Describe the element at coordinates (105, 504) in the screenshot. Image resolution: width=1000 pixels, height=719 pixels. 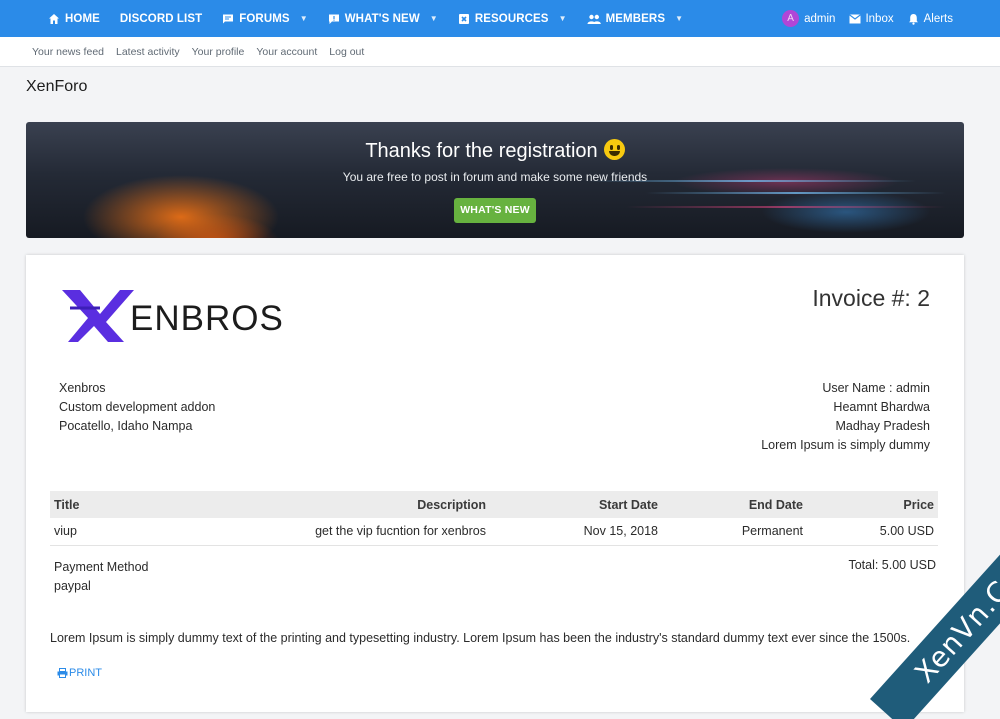
I see `column-title: Title` at that location.